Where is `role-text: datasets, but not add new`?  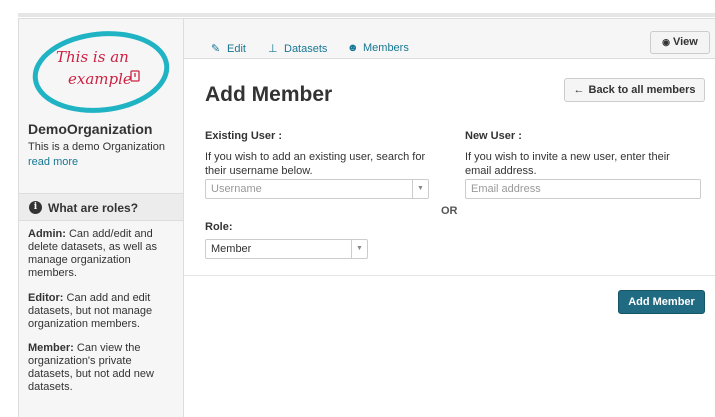
role-text: datasets, but not add new is located at coordinates (91, 374).